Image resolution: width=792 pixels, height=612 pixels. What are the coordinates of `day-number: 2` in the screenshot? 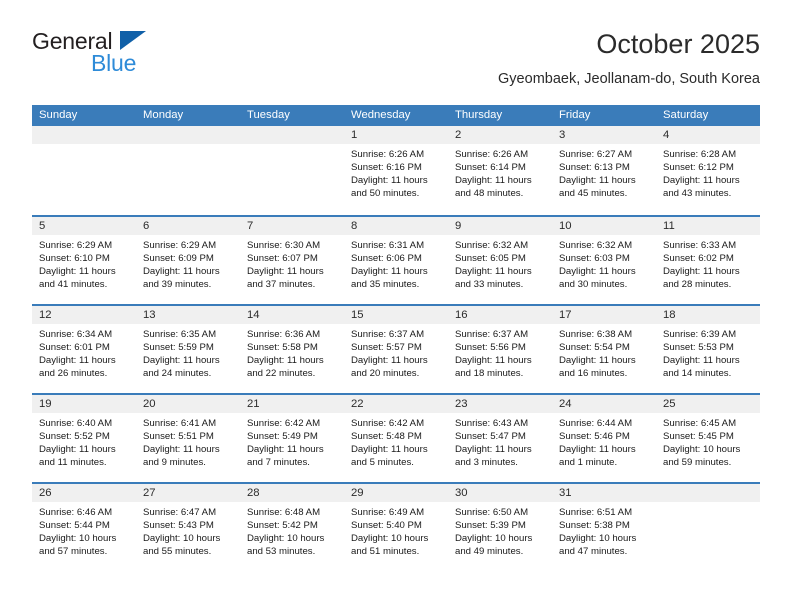 It's located at (500, 135).